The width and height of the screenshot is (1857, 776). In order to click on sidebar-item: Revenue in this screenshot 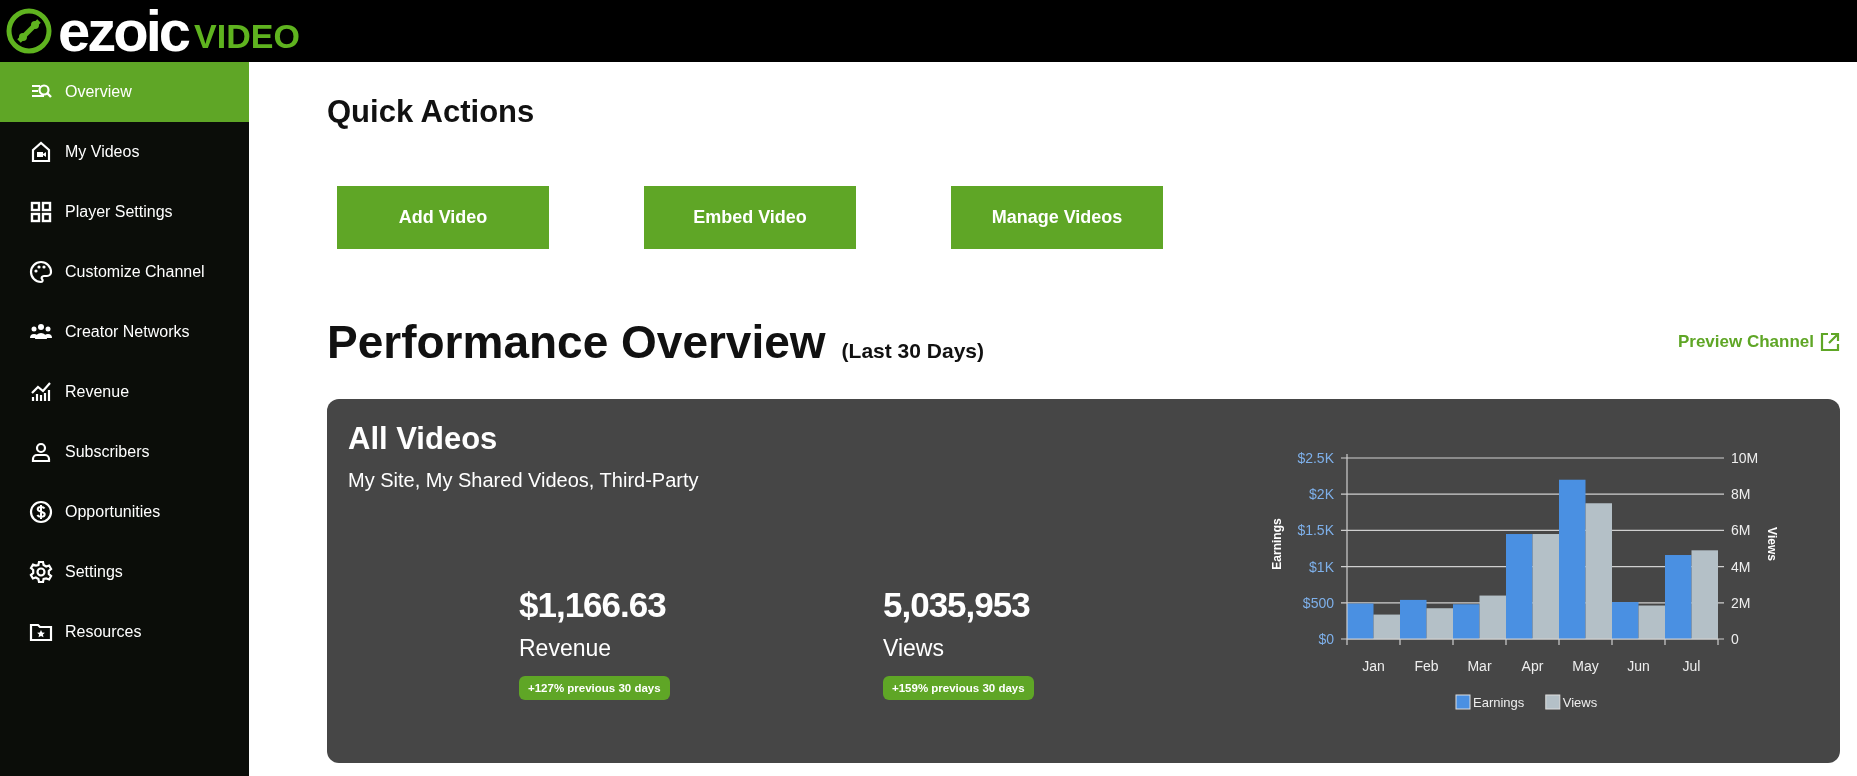, I will do `click(124, 392)`.